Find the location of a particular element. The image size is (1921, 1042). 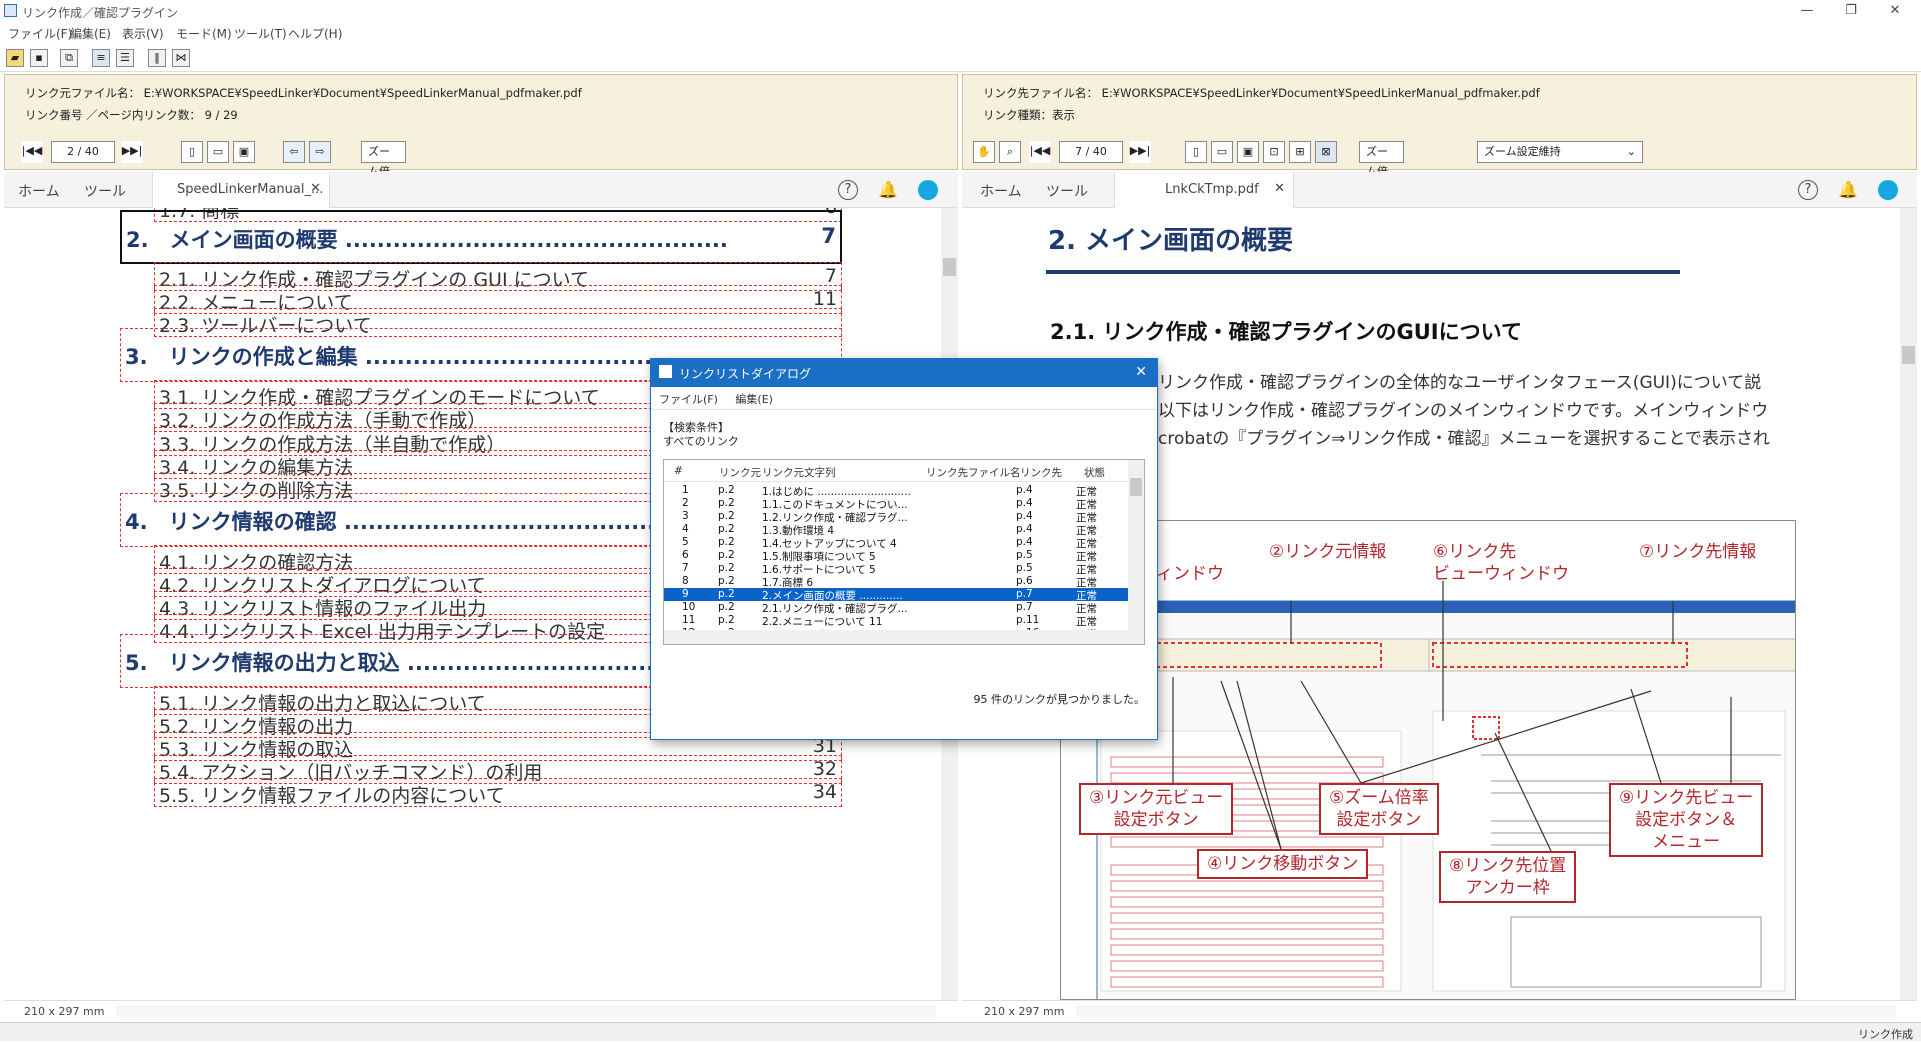

list-icon: ≡ is located at coordinates (101, 58).